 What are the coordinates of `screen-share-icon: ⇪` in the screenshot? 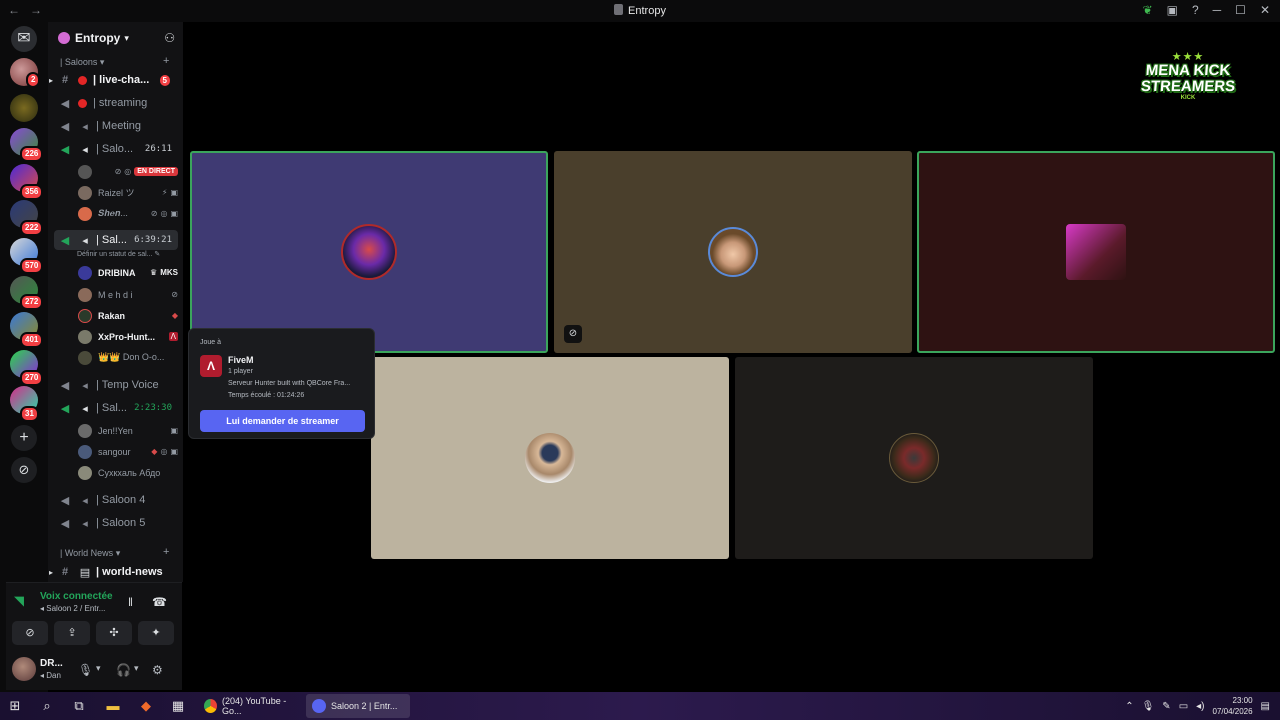 It's located at (72, 633).